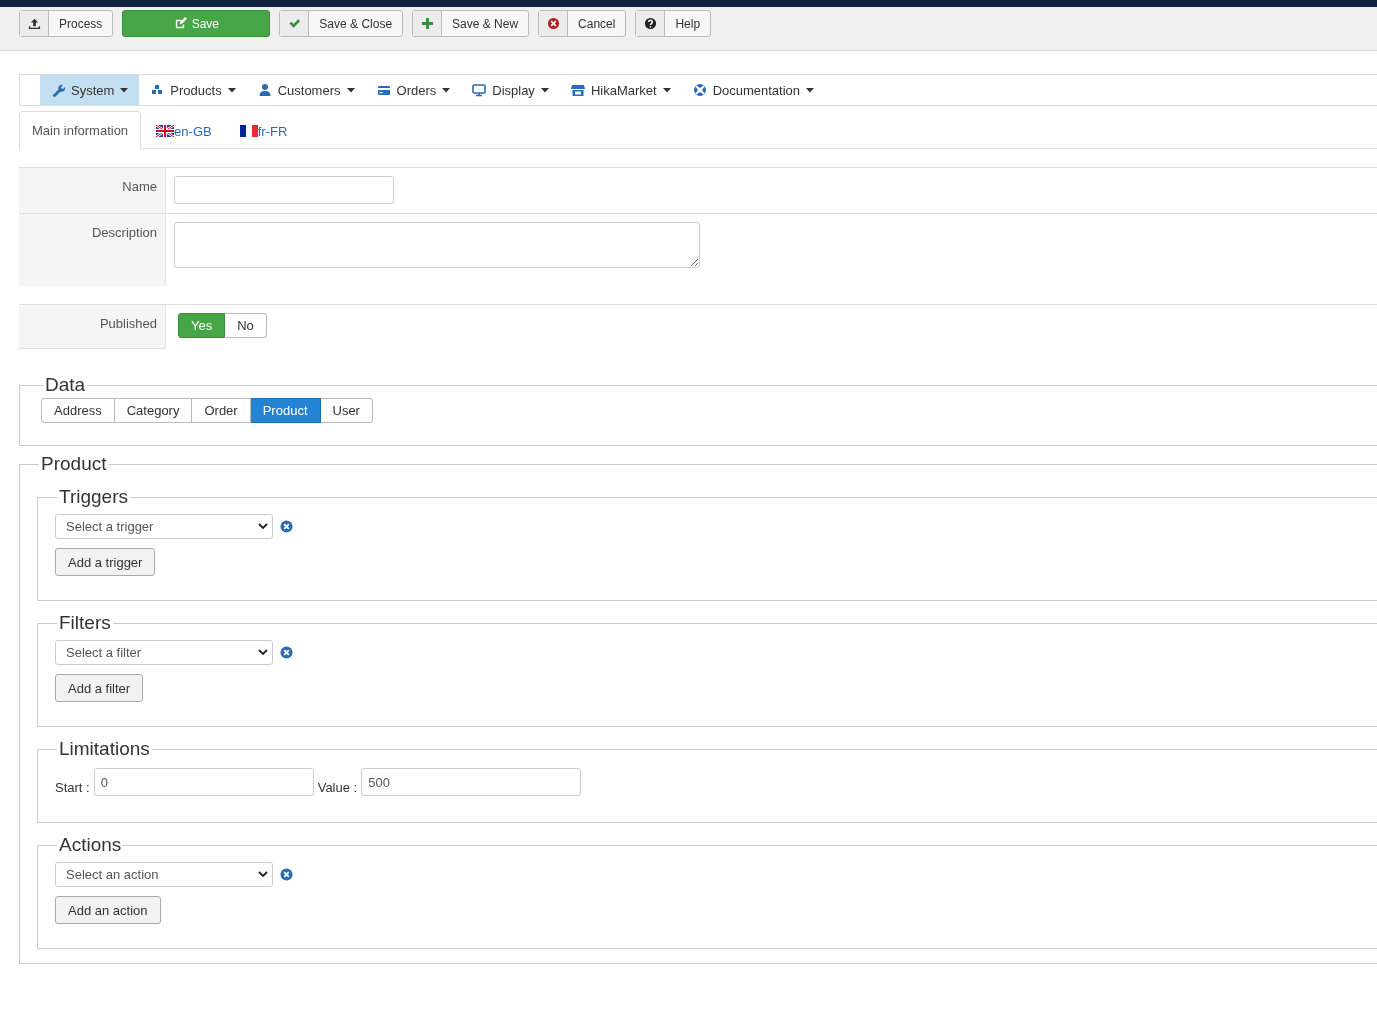 This screenshot has width=1377, height=1027. Describe the element at coordinates (479, 90) in the screenshot. I see `monitor-icon` at that location.